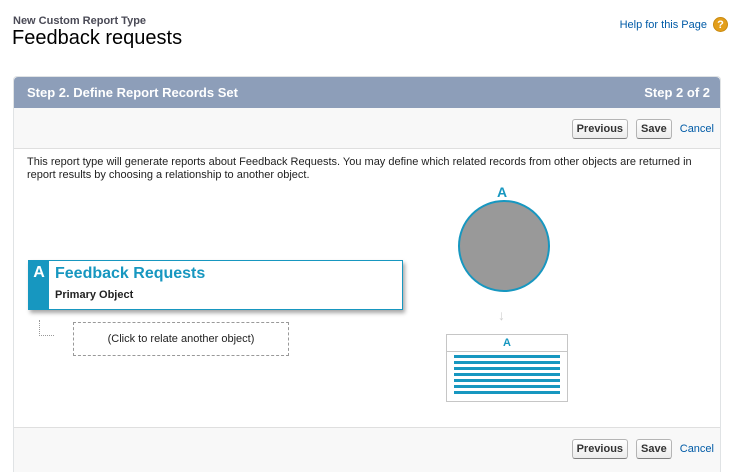 The image size is (734, 472). I want to click on diagram-circle, so click(504, 246).